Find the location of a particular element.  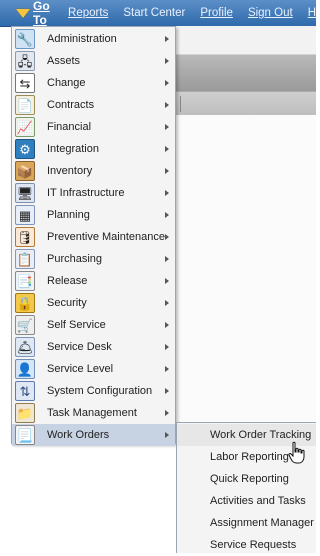

app-title-band is located at coordinates (246, 73).